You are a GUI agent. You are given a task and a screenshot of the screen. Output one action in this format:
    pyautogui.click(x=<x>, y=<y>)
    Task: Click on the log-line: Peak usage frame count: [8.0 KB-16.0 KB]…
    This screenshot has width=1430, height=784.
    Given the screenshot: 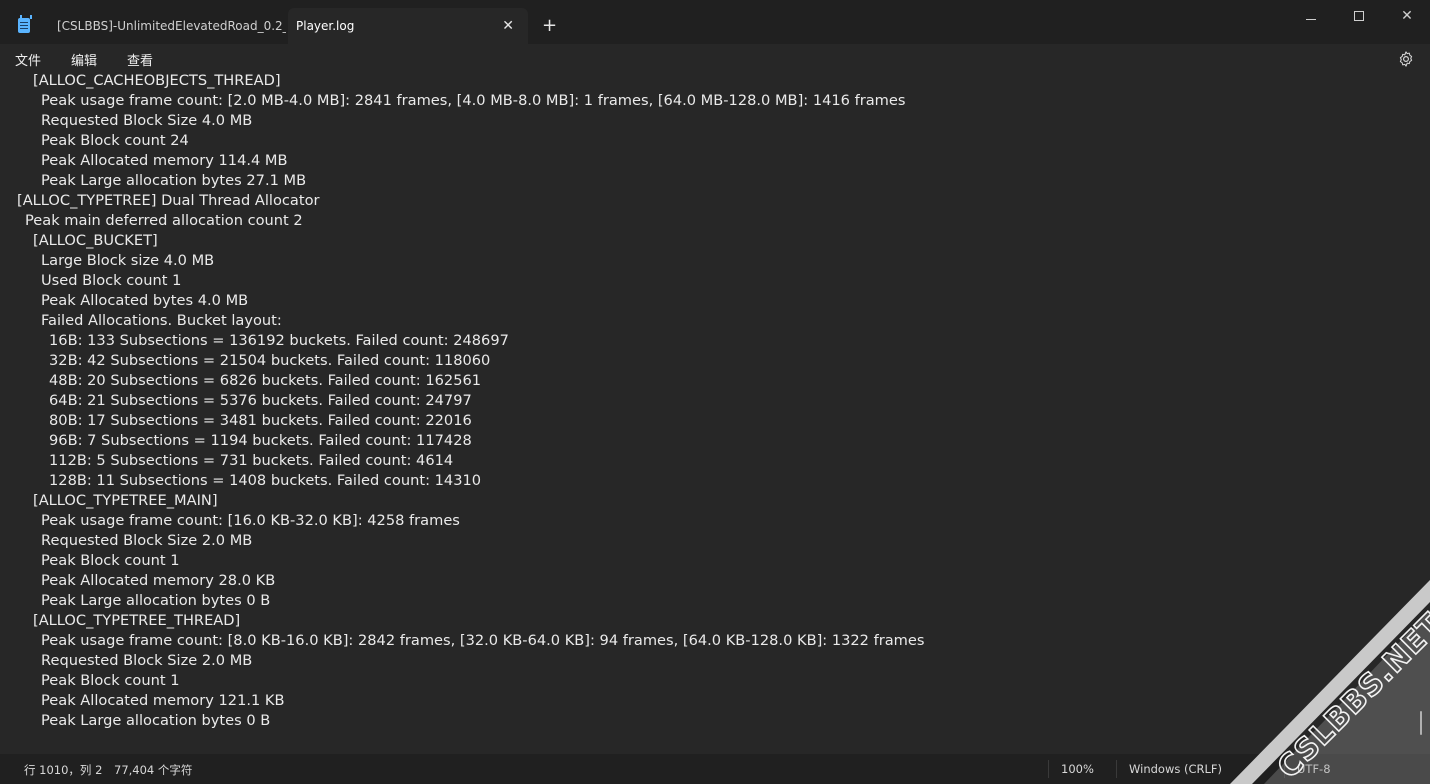 What is the action you would take?
    pyautogui.click(x=483, y=640)
    